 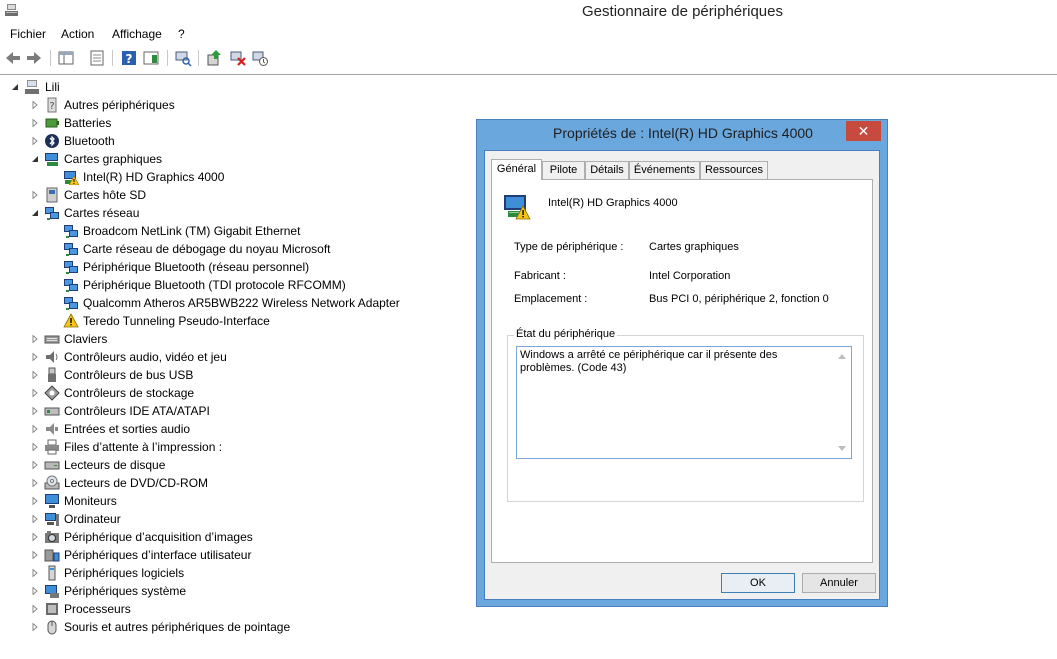 What do you see at coordinates (52, 123) in the screenshot?
I see `battery-icon` at bounding box center [52, 123].